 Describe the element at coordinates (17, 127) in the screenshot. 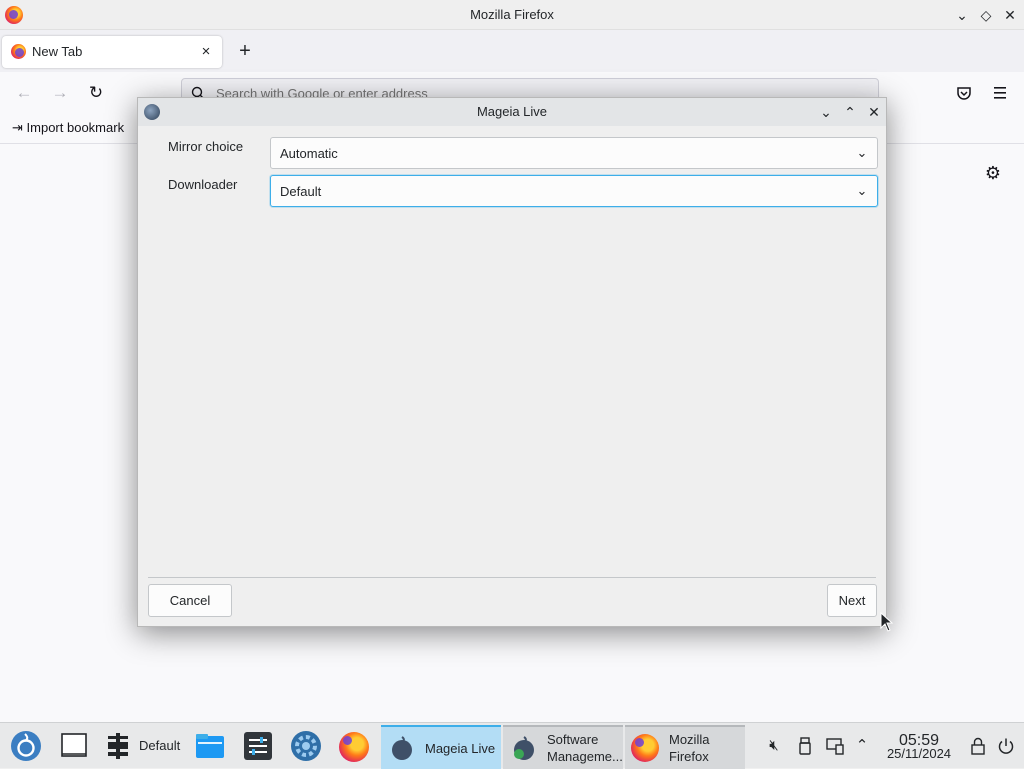

I see `import-icon: ⇥` at that location.